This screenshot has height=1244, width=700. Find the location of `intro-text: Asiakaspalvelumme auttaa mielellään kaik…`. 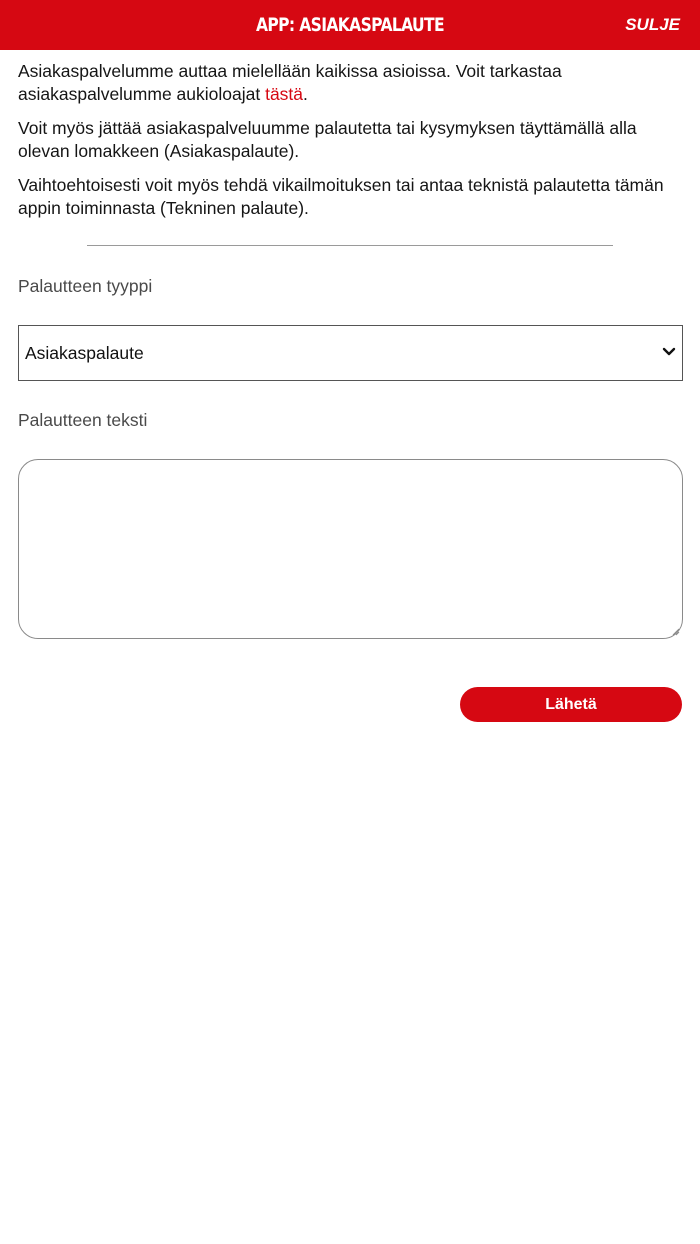

intro-text: Asiakaspalvelumme auttaa mielellään kaik… is located at coordinates (350, 140).